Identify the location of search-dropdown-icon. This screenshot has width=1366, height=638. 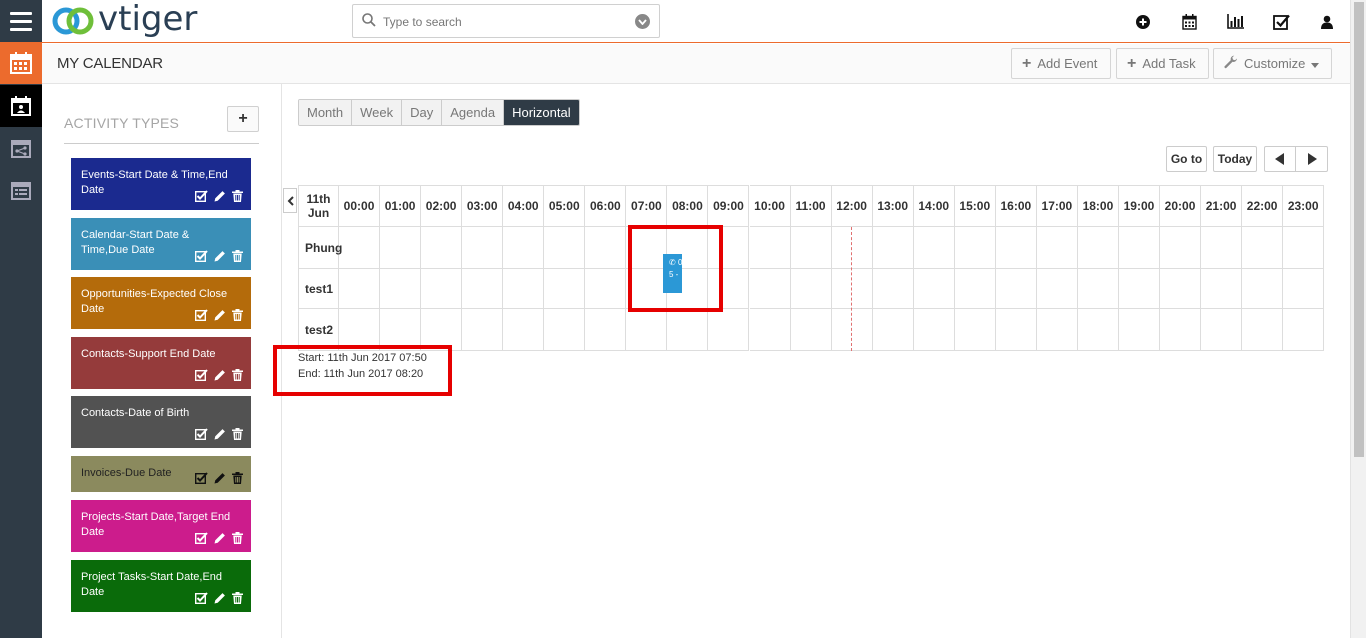
(642, 21).